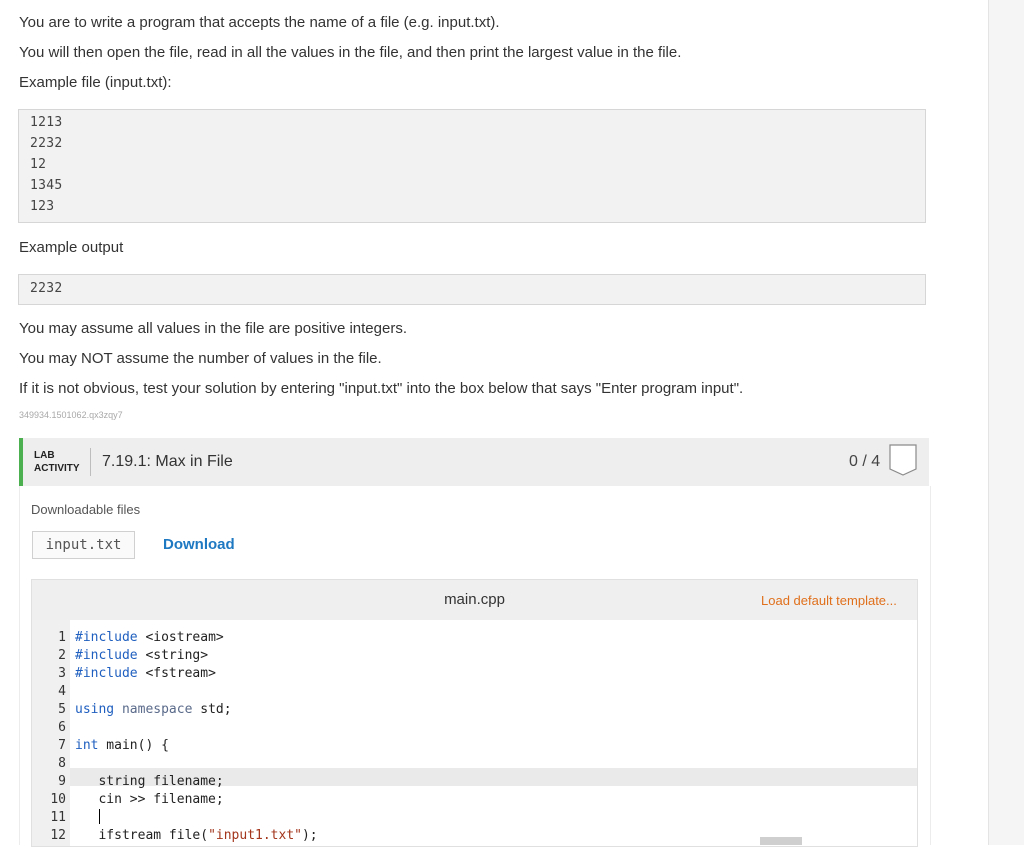 Image resolution: width=1024 pixels, height=847 pixels. Describe the element at coordinates (472, 289) in the screenshot. I see `example-output-block: 2232` at that location.